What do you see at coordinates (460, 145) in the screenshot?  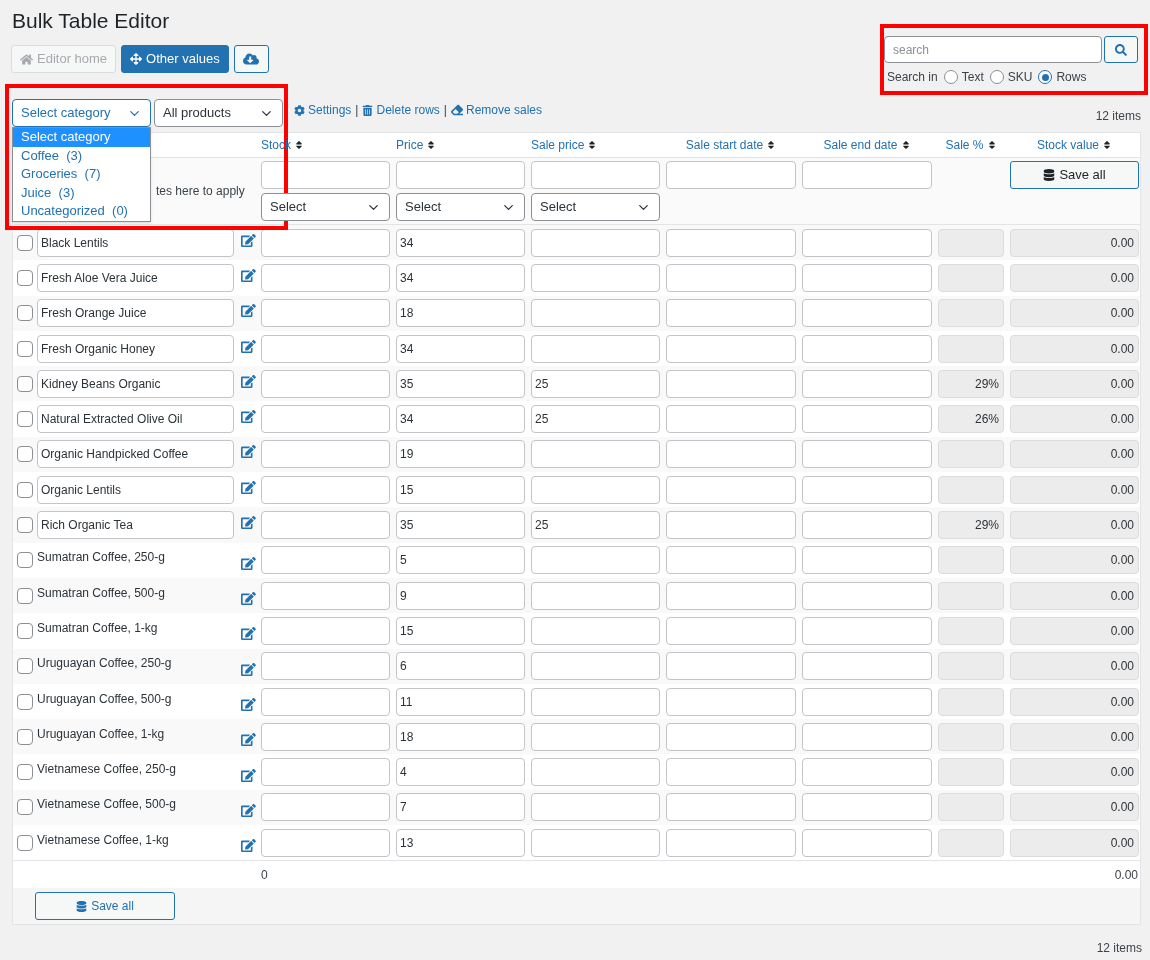 I see `column-header: Price` at bounding box center [460, 145].